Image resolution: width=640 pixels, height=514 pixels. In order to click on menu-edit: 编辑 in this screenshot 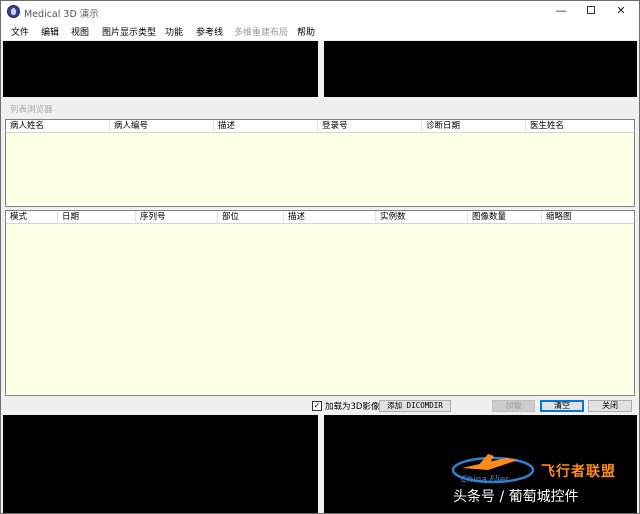, I will do `click(50, 31)`.